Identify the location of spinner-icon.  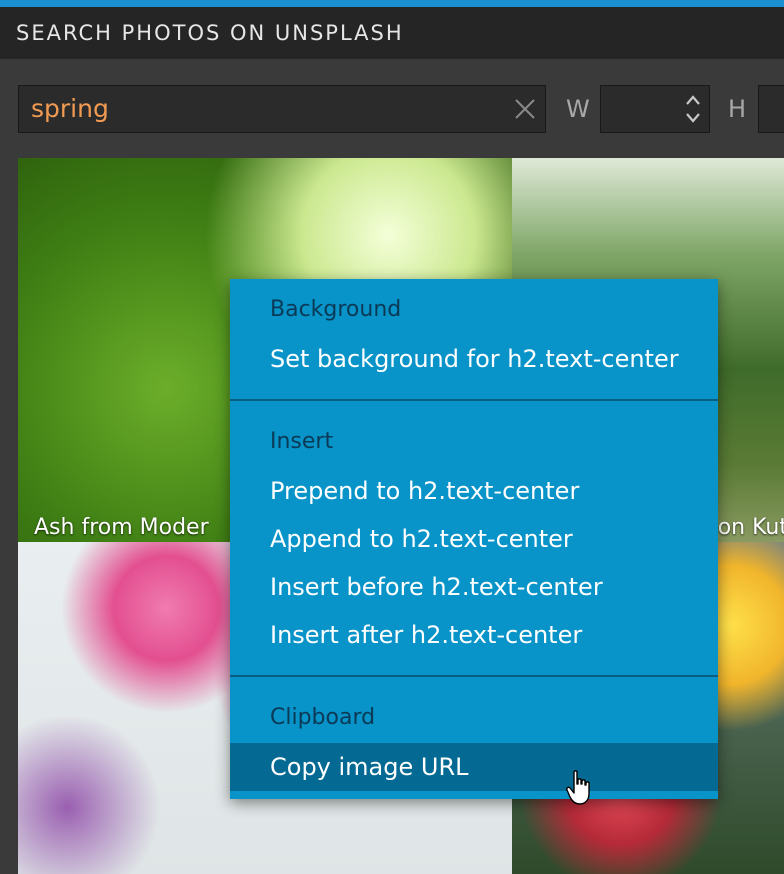
(693, 109).